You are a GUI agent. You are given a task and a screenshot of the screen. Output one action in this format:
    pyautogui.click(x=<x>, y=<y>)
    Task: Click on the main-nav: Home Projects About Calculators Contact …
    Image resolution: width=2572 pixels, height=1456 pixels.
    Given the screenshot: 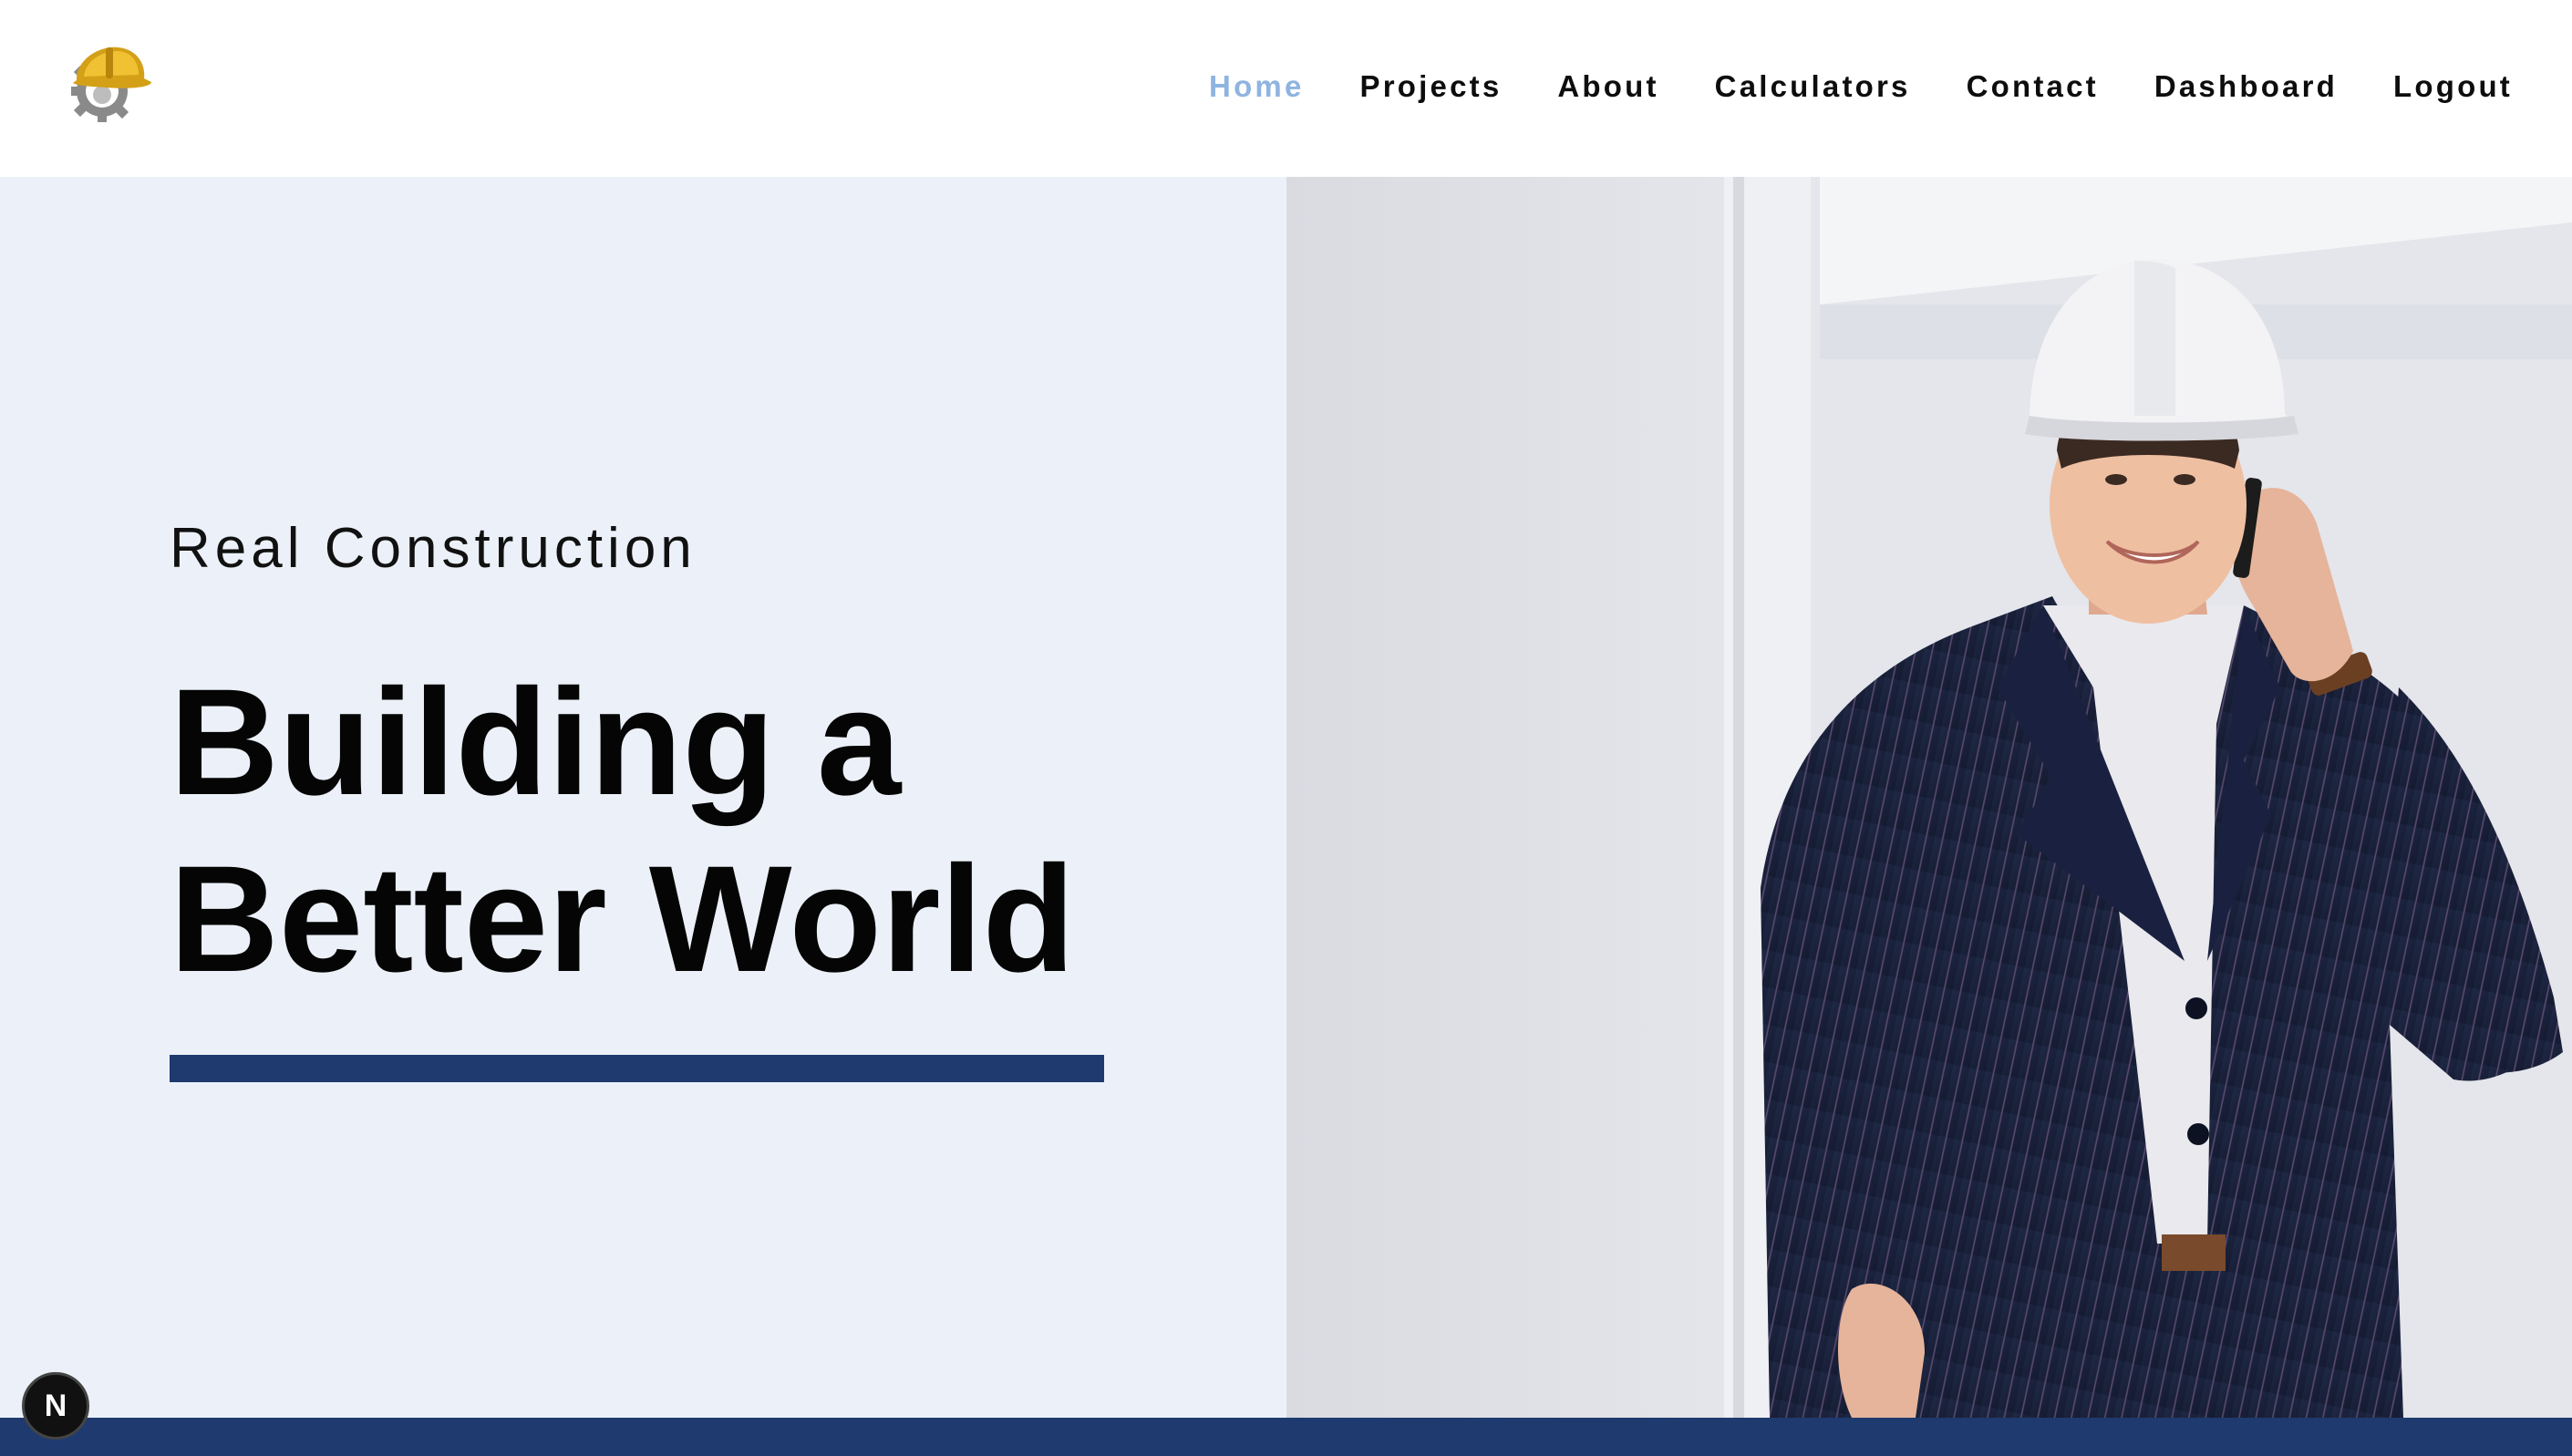 What is the action you would take?
    pyautogui.click(x=1833, y=86)
    